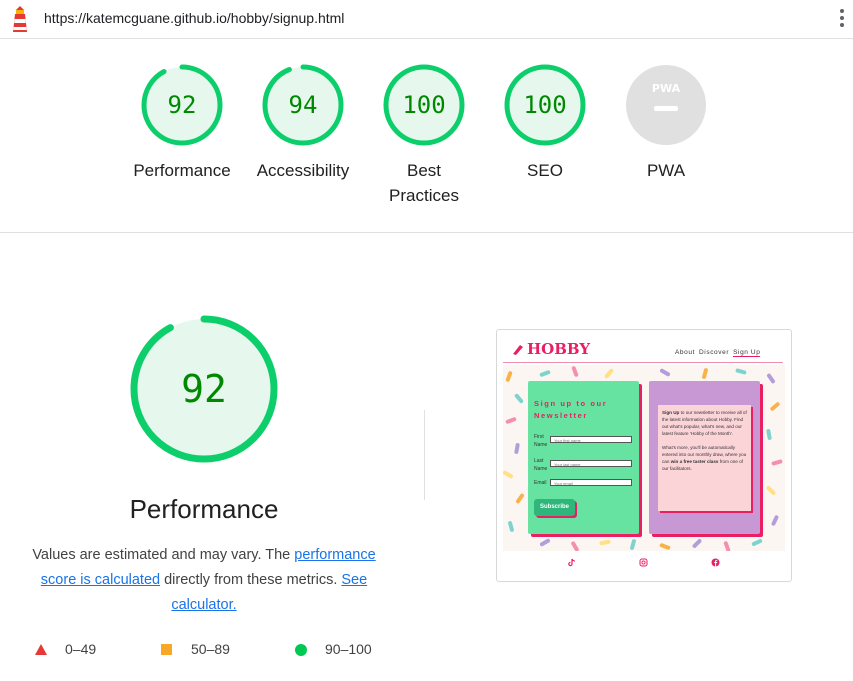  Describe the element at coordinates (204, 509) in the screenshot. I see `performance-title: Performance` at that location.